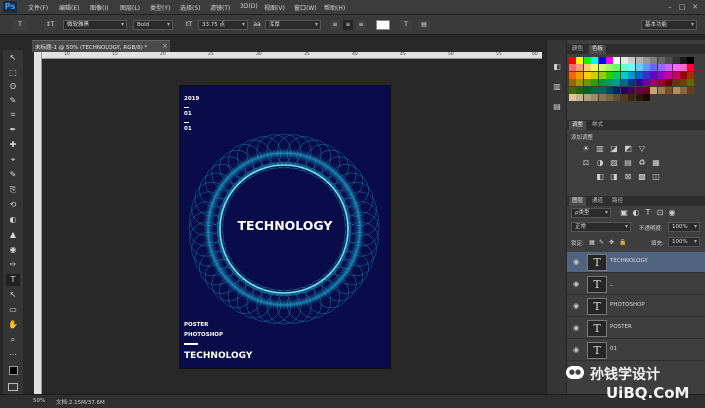 The image size is (705, 408). Describe the element at coordinates (39, 401) in the screenshot. I see `zoom-level: 50%` at that location.